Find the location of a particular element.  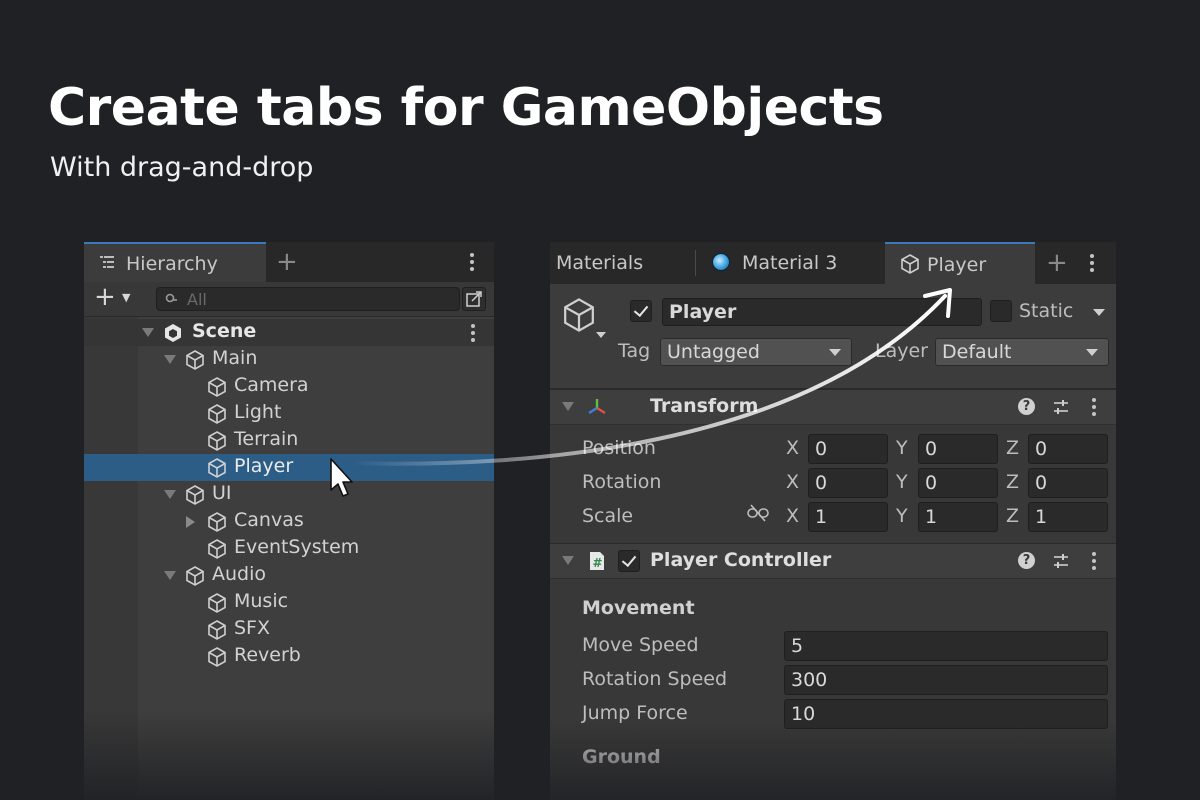

hierarchy-item-camera: Camera is located at coordinates (289, 386).